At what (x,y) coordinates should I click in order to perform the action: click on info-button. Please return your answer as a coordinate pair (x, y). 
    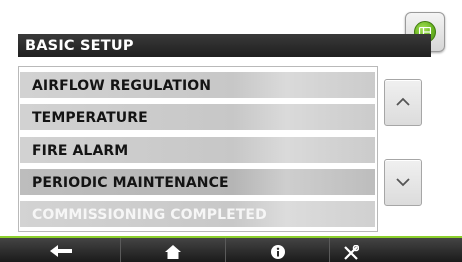
    Looking at the image, I should click on (277, 250).